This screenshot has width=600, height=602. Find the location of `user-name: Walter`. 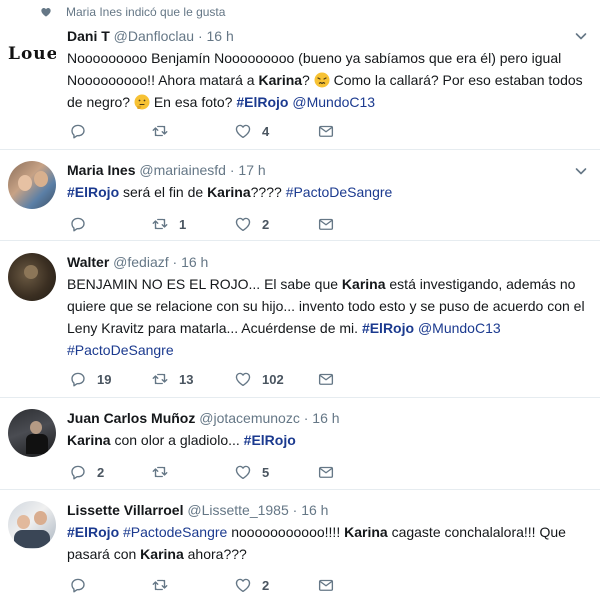

user-name: Walter is located at coordinates (88, 262).